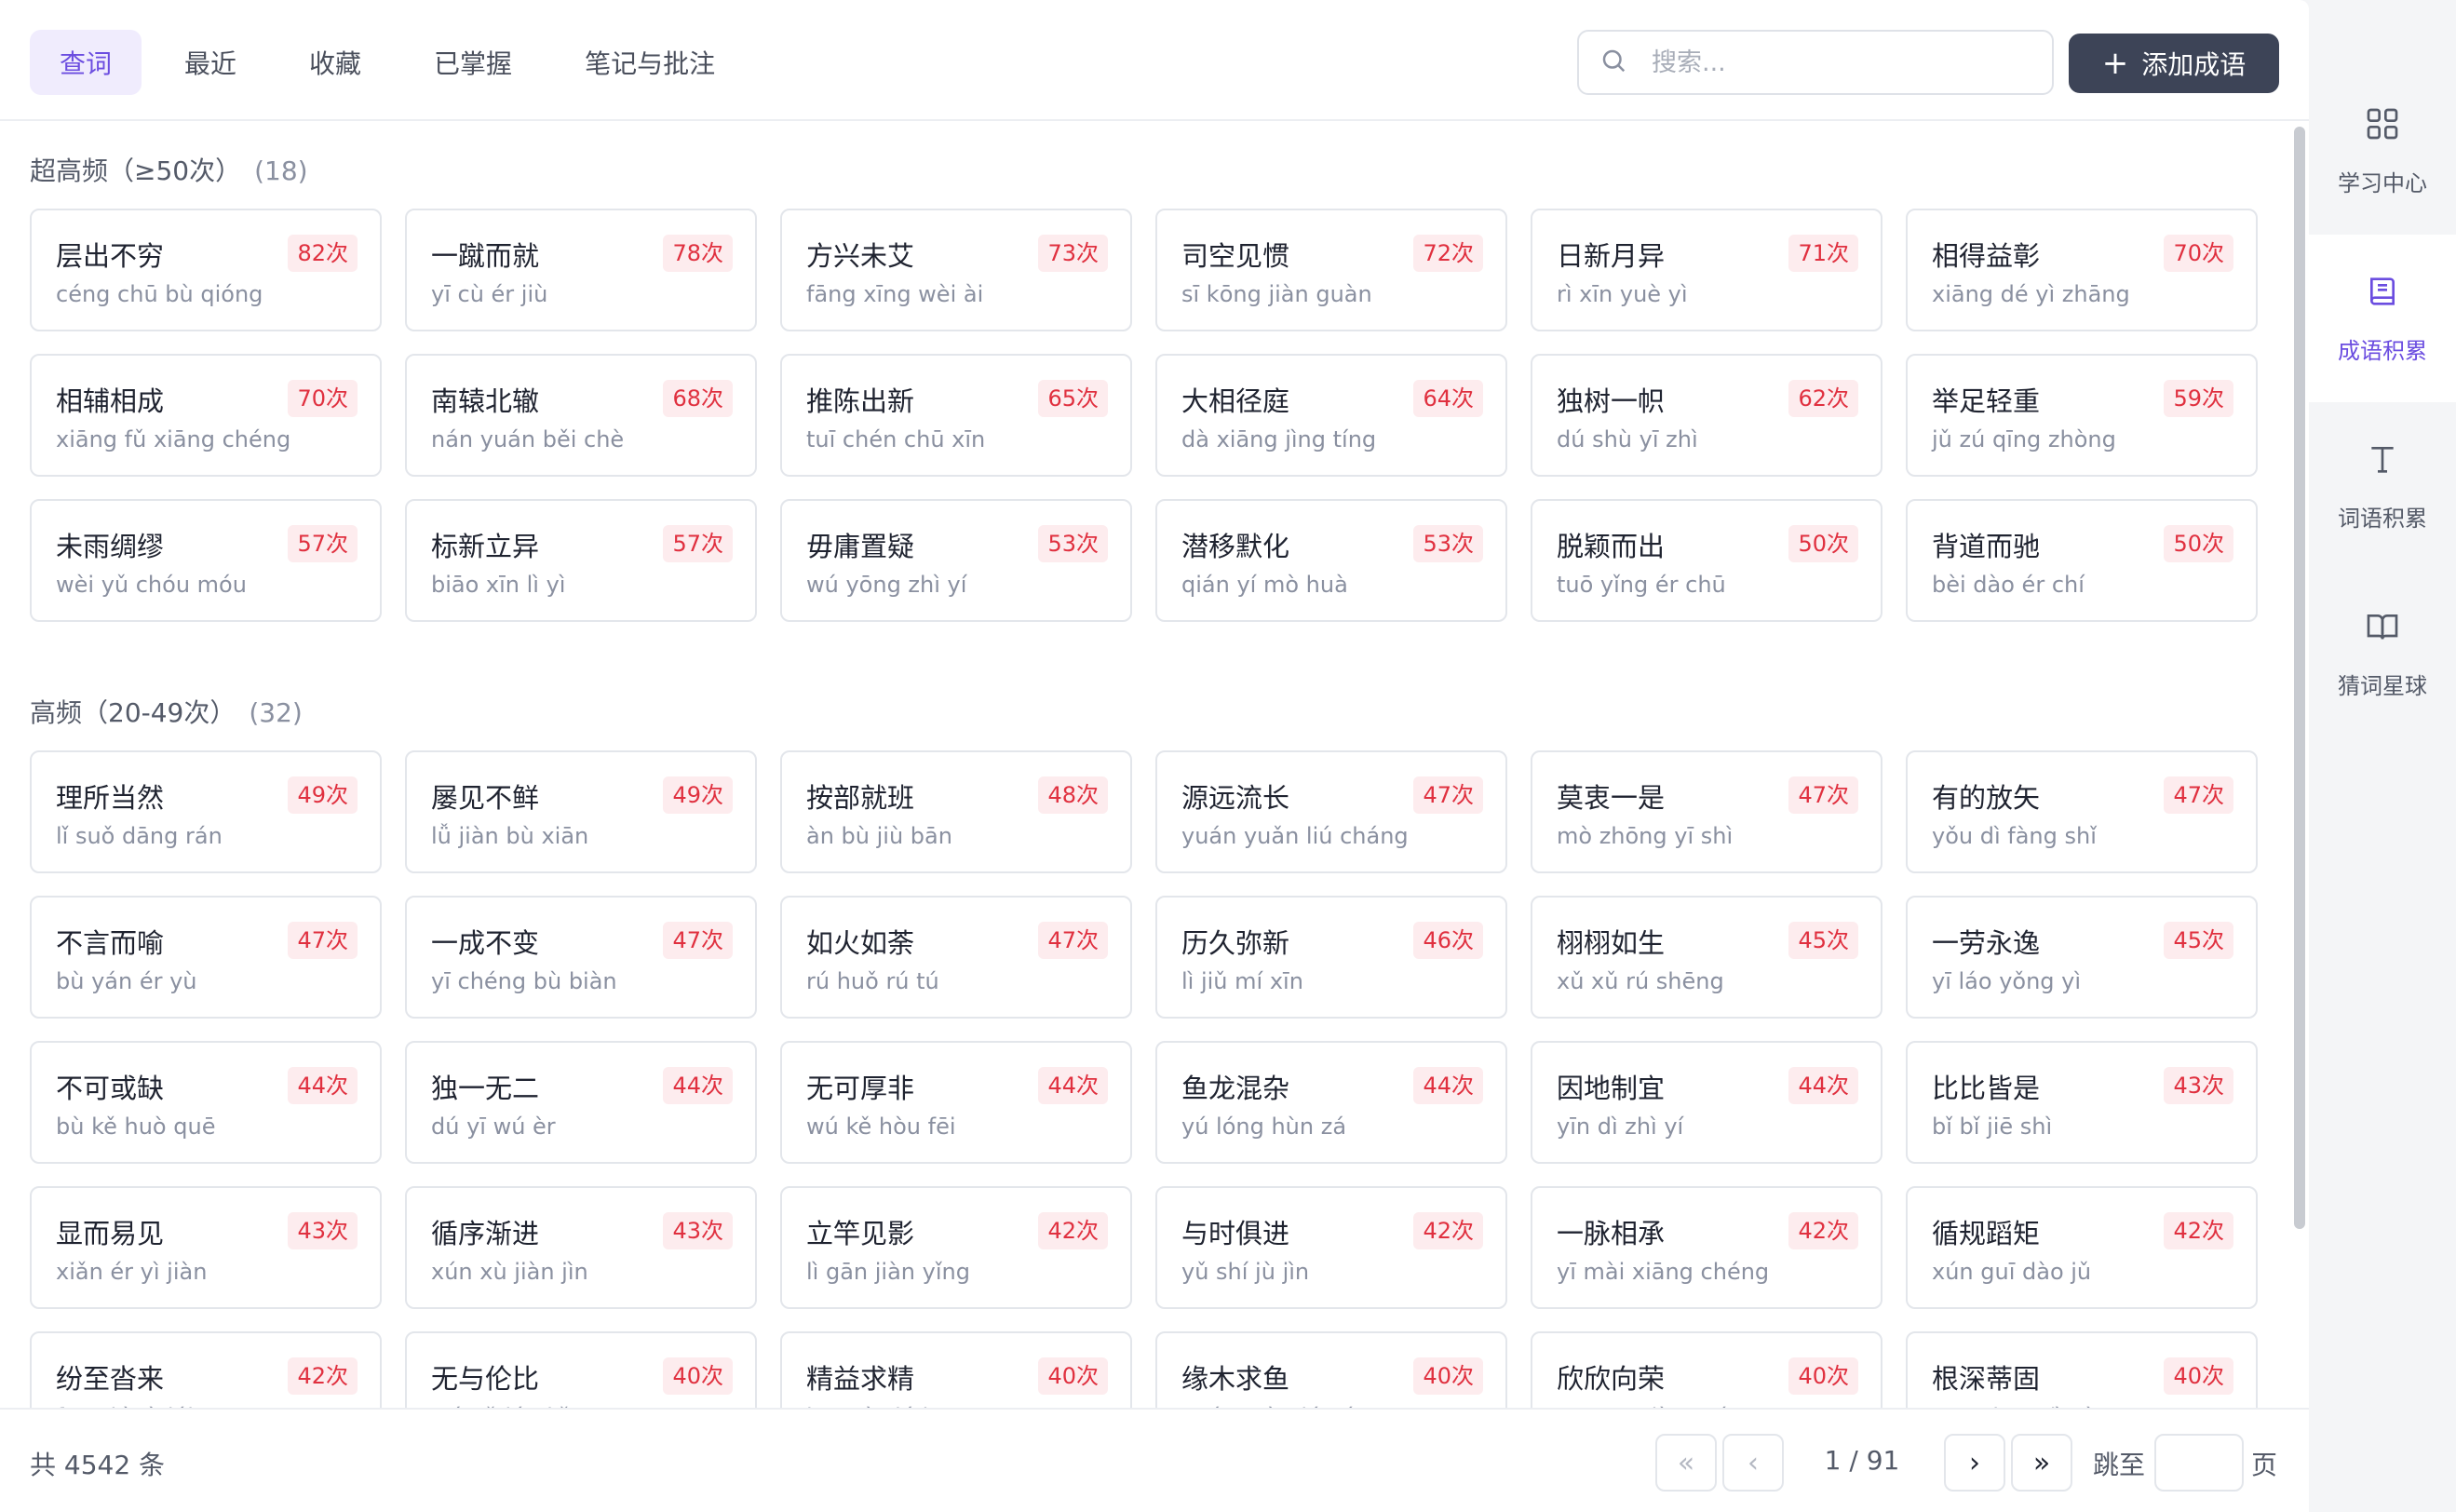  Describe the element at coordinates (1331, 560) in the screenshot. I see `idiom-card: 潜移默化 53次 qián yí mò huà` at that location.